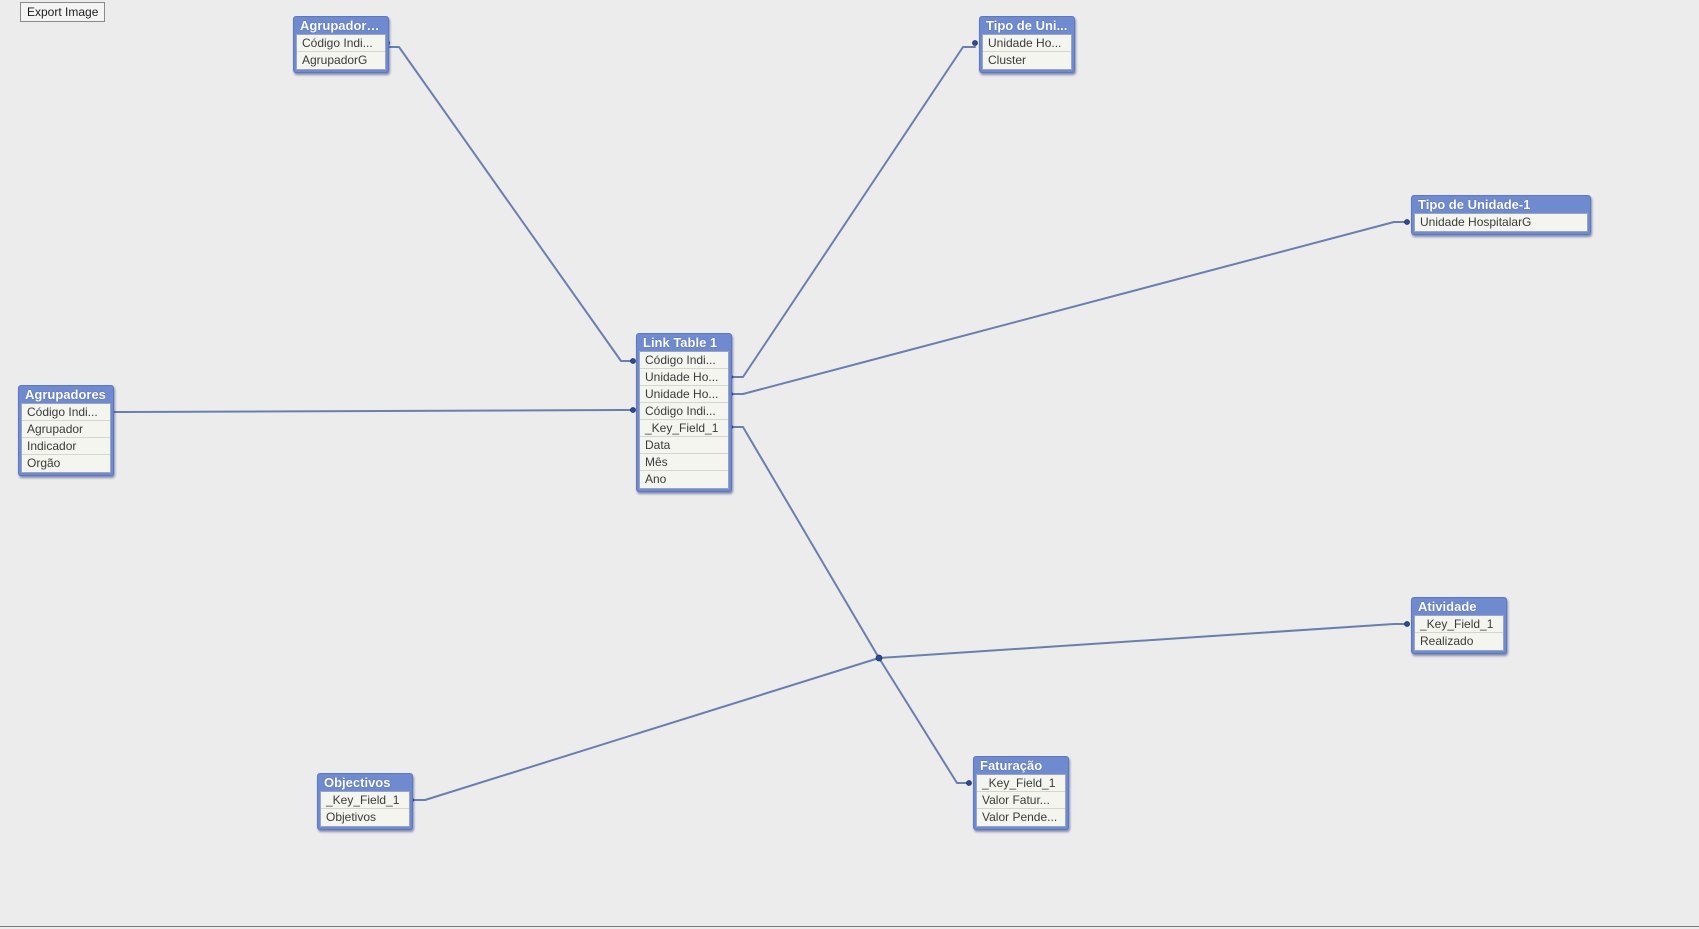 The width and height of the screenshot is (1699, 929). What do you see at coordinates (1027, 60) in the screenshot?
I see `table-field: Cluster` at bounding box center [1027, 60].